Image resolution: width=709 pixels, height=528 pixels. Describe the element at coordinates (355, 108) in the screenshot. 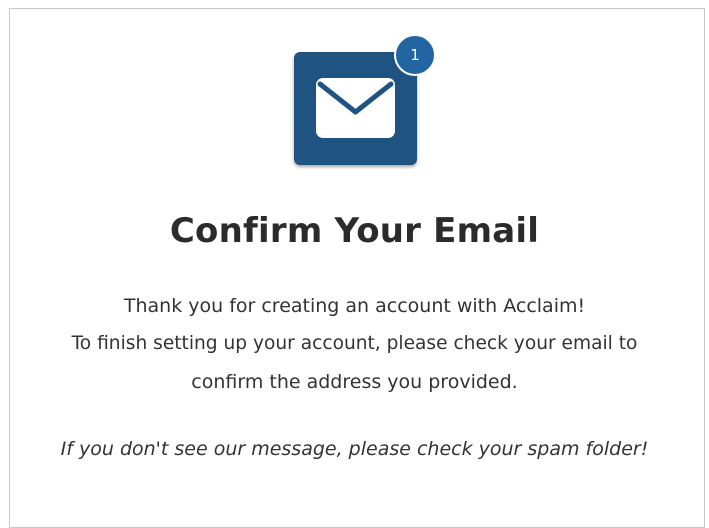

I see `envelope-icon` at that location.